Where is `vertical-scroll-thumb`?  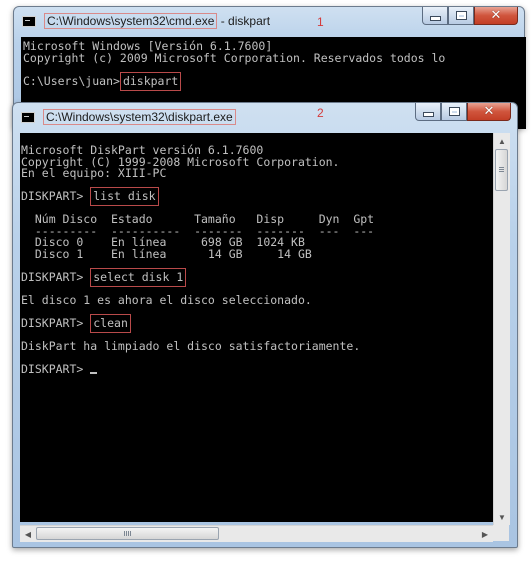 vertical-scroll-thumb is located at coordinates (501, 170).